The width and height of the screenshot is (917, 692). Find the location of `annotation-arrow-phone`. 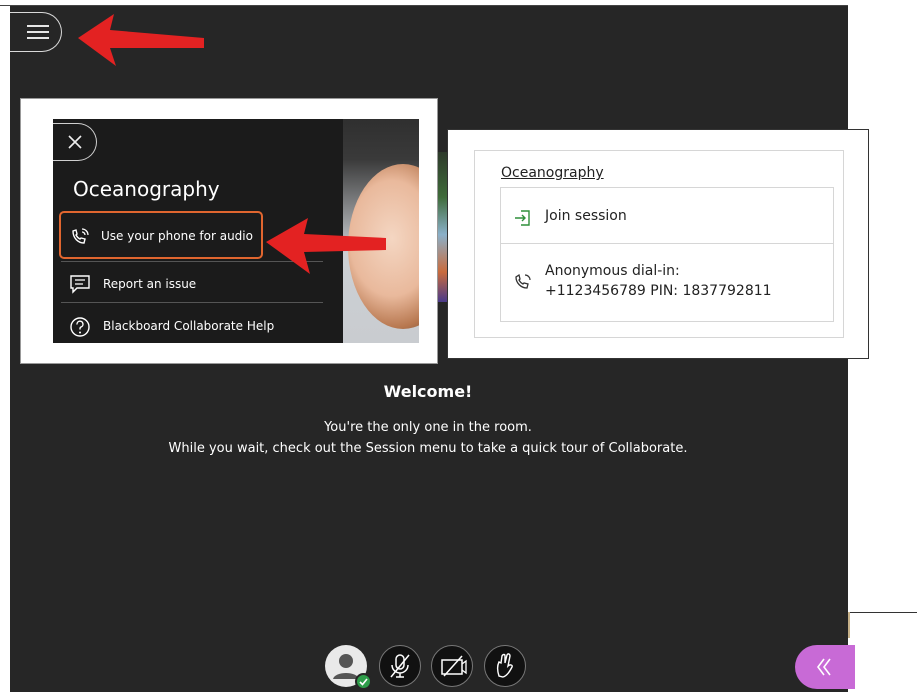

annotation-arrow-phone is located at coordinates (326, 246).